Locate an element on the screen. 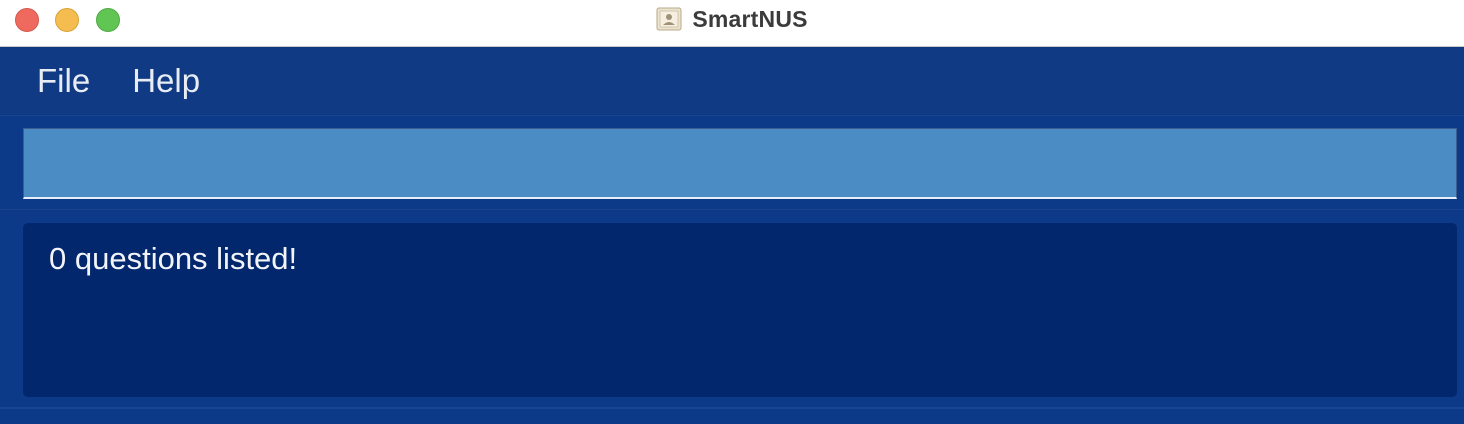 The height and width of the screenshot is (424, 1464). result-message: 0 questions listed! is located at coordinates (173, 258).